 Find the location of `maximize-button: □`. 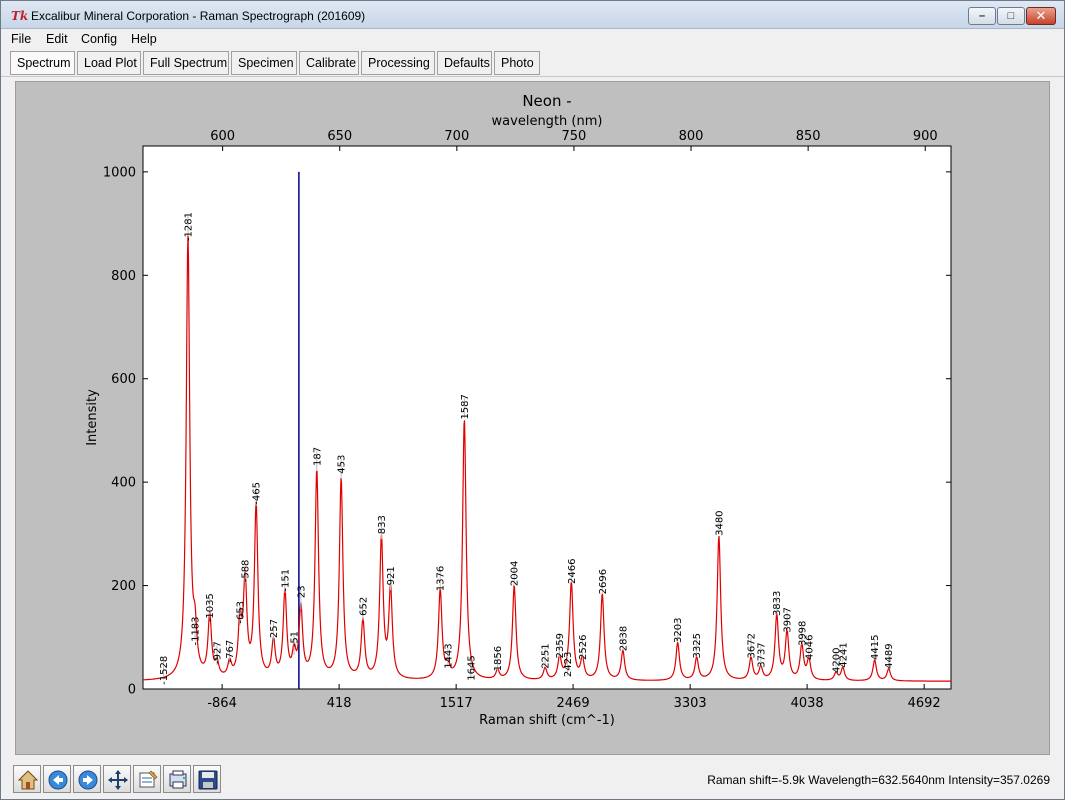

maximize-button: □ is located at coordinates (1011, 16).